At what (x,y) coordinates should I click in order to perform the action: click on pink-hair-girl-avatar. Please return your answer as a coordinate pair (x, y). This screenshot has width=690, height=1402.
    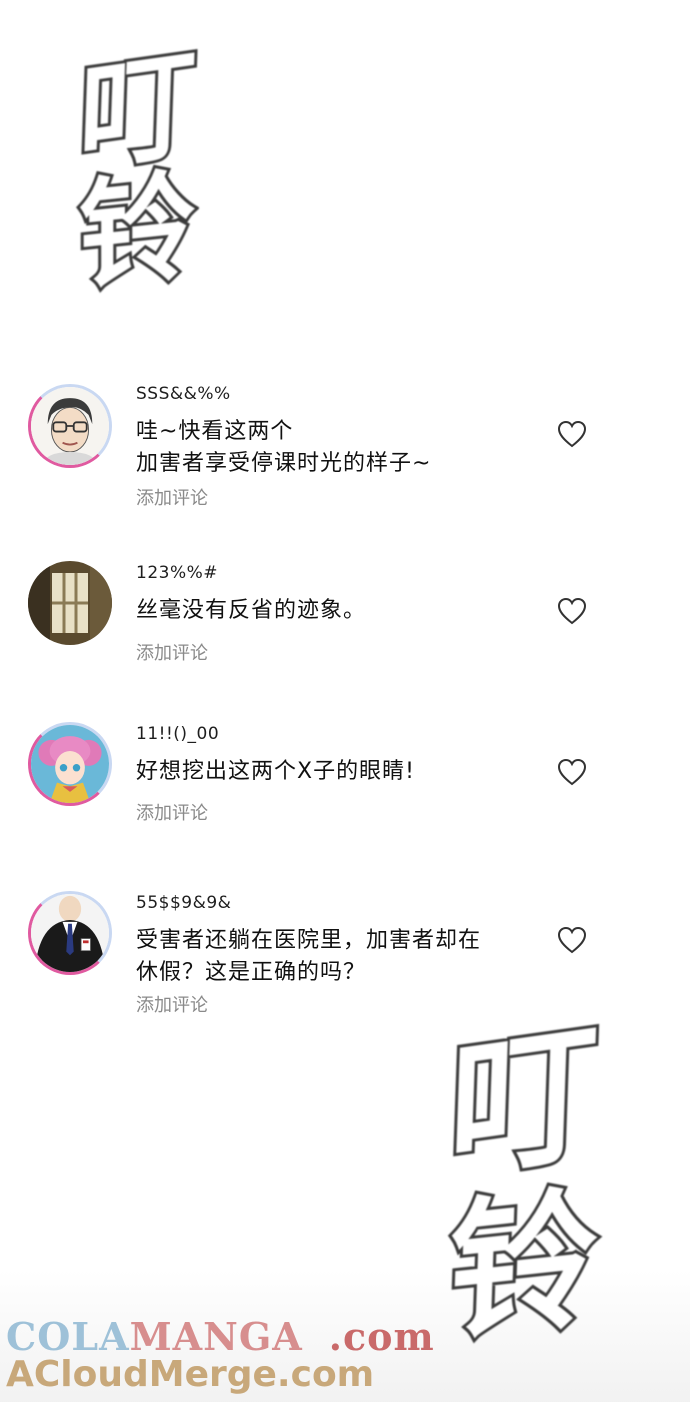
    Looking at the image, I should click on (70, 764).